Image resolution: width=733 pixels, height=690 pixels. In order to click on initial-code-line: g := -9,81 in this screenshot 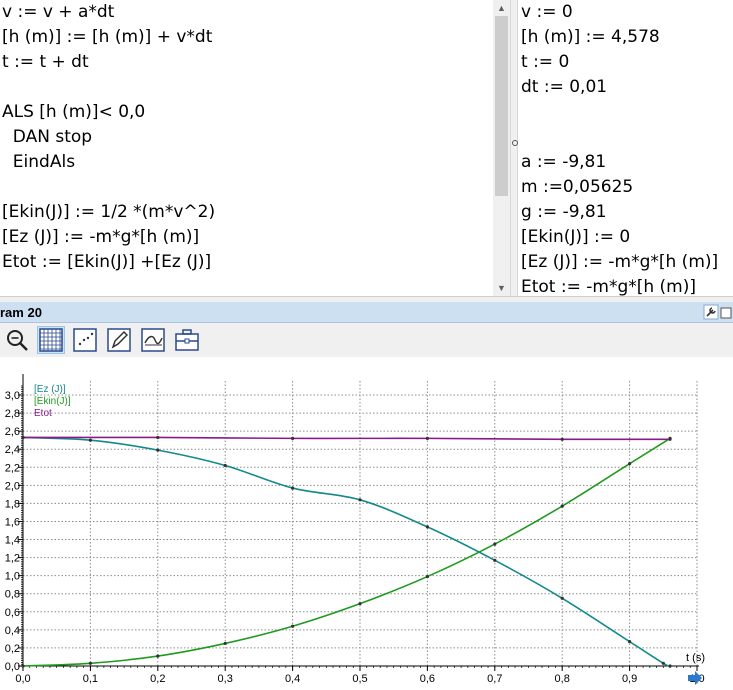, I will do `click(564, 212)`.